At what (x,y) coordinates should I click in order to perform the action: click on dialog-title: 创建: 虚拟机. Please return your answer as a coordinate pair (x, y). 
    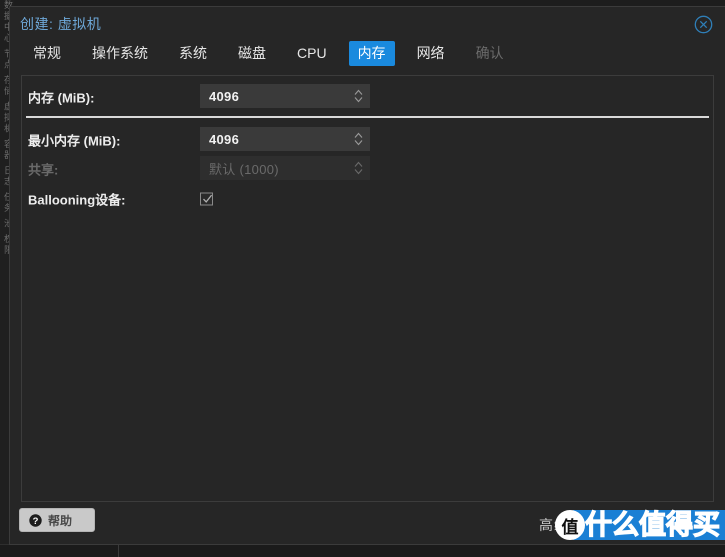
    Looking at the image, I should click on (61, 24).